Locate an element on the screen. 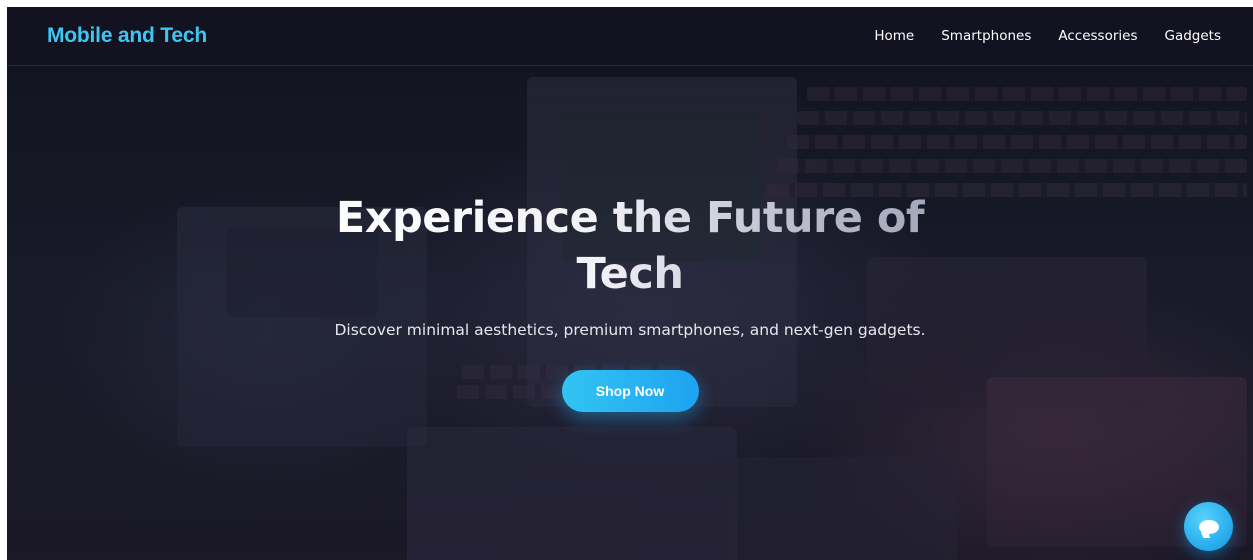 The image size is (1253, 560). nav-link-accessories: Accessories is located at coordinates (1097, 36).